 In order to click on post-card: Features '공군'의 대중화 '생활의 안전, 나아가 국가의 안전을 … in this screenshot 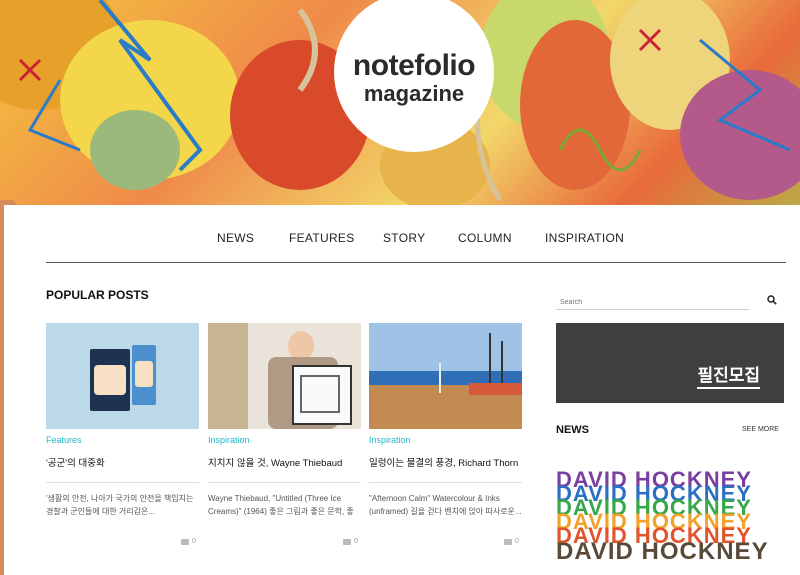, I will do `click(122, 434)`.